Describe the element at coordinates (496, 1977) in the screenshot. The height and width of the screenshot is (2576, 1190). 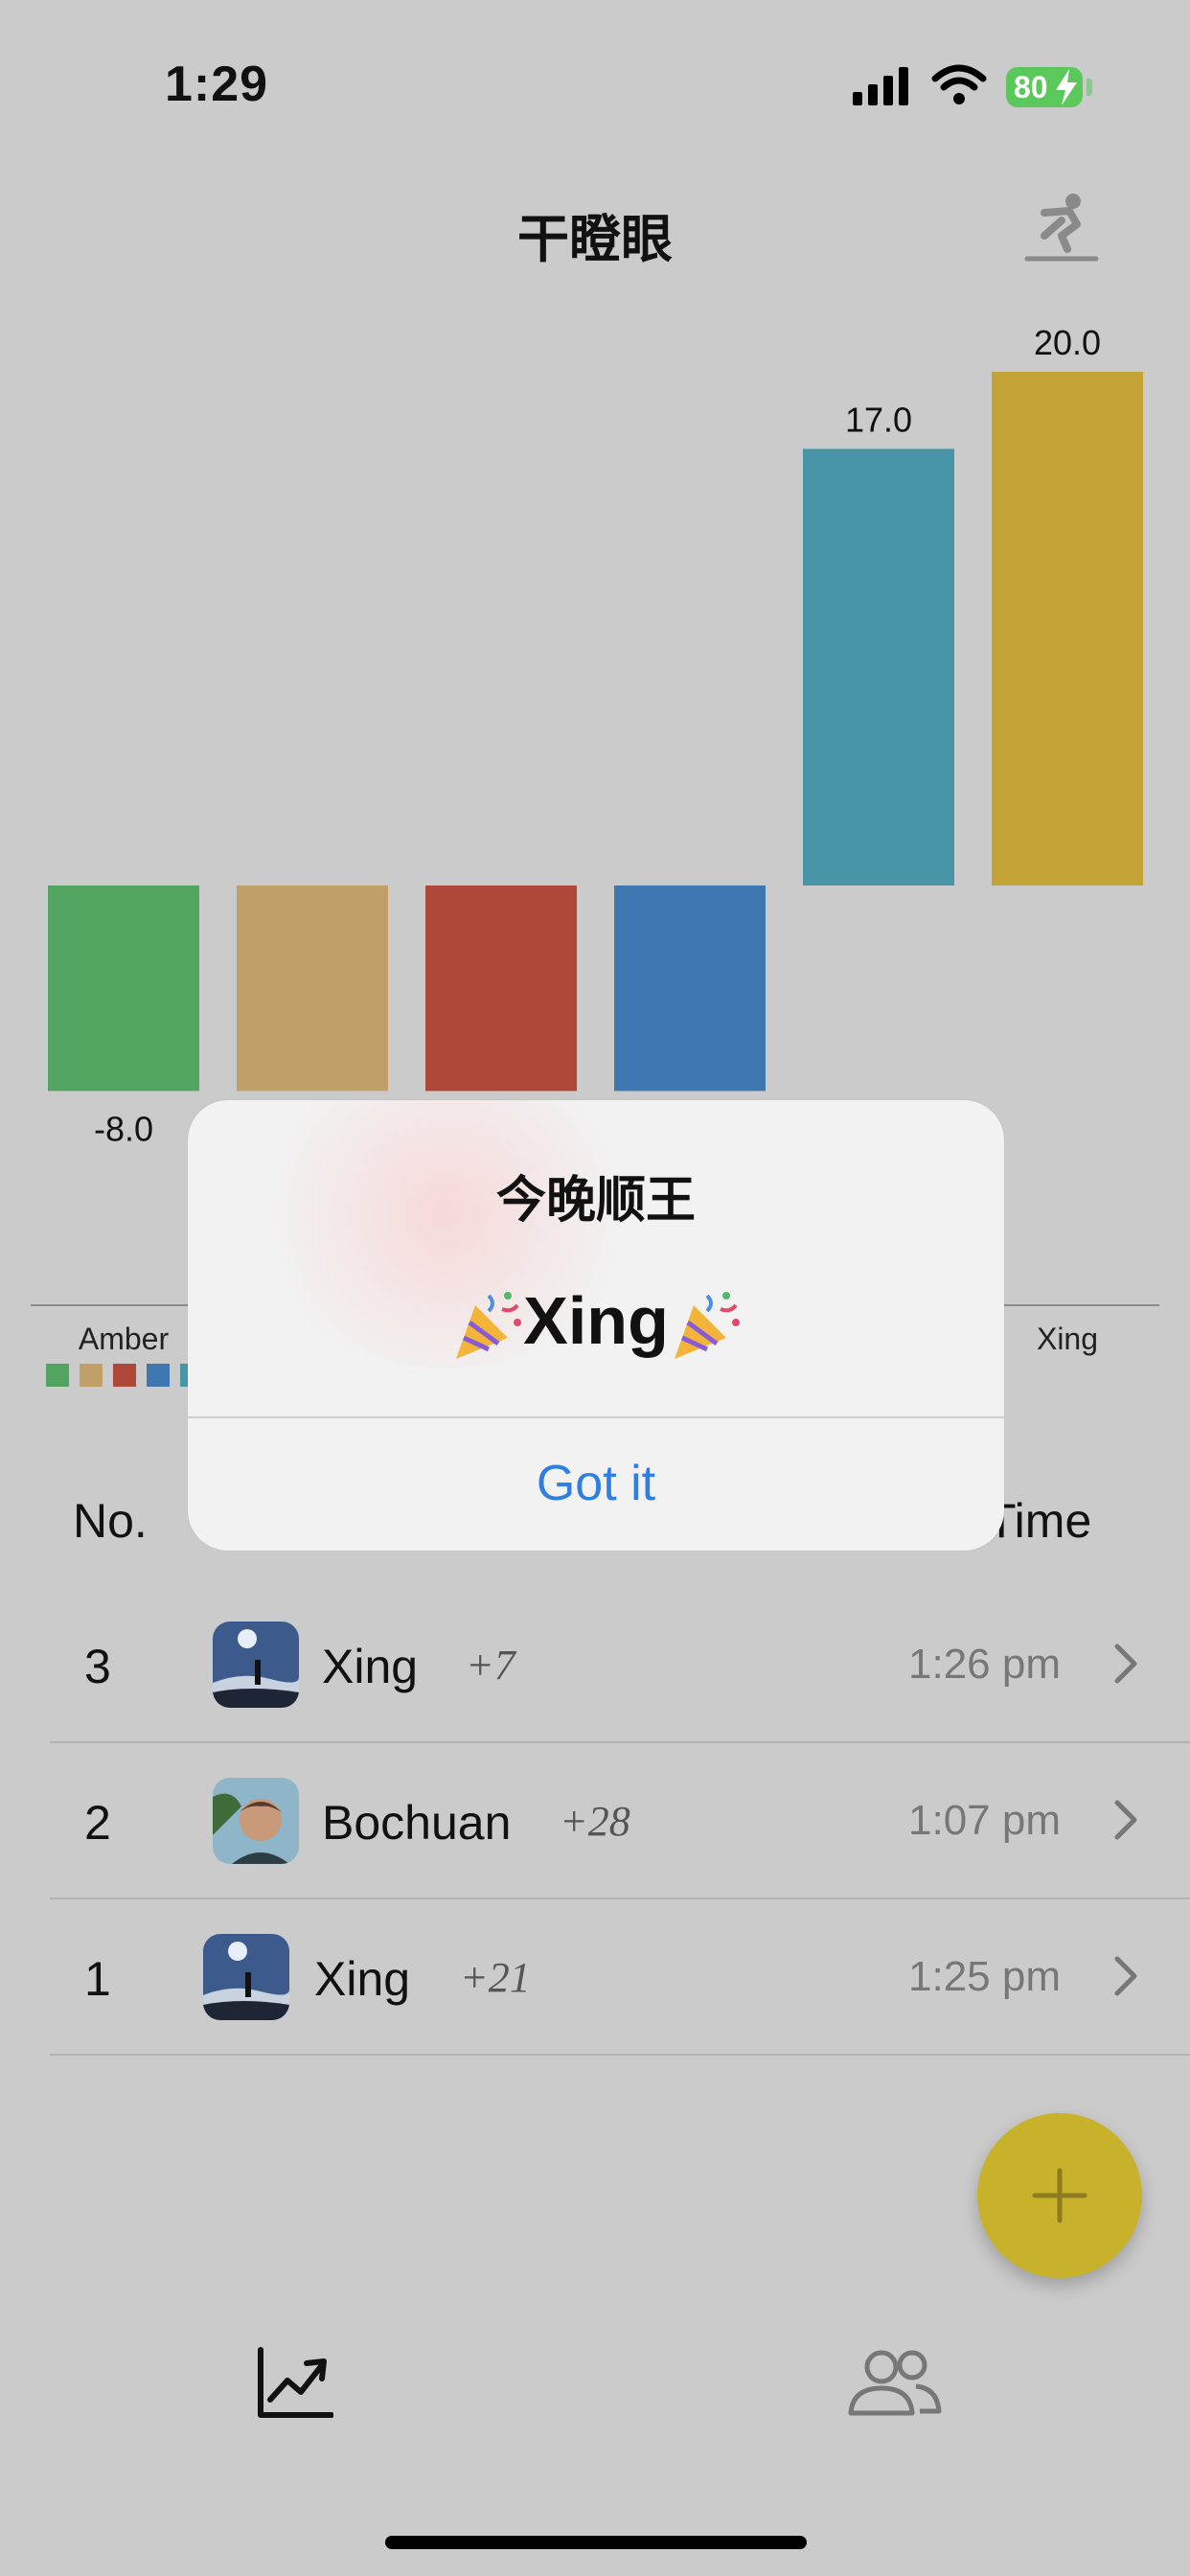
I see `score-delta: +21` at that location.